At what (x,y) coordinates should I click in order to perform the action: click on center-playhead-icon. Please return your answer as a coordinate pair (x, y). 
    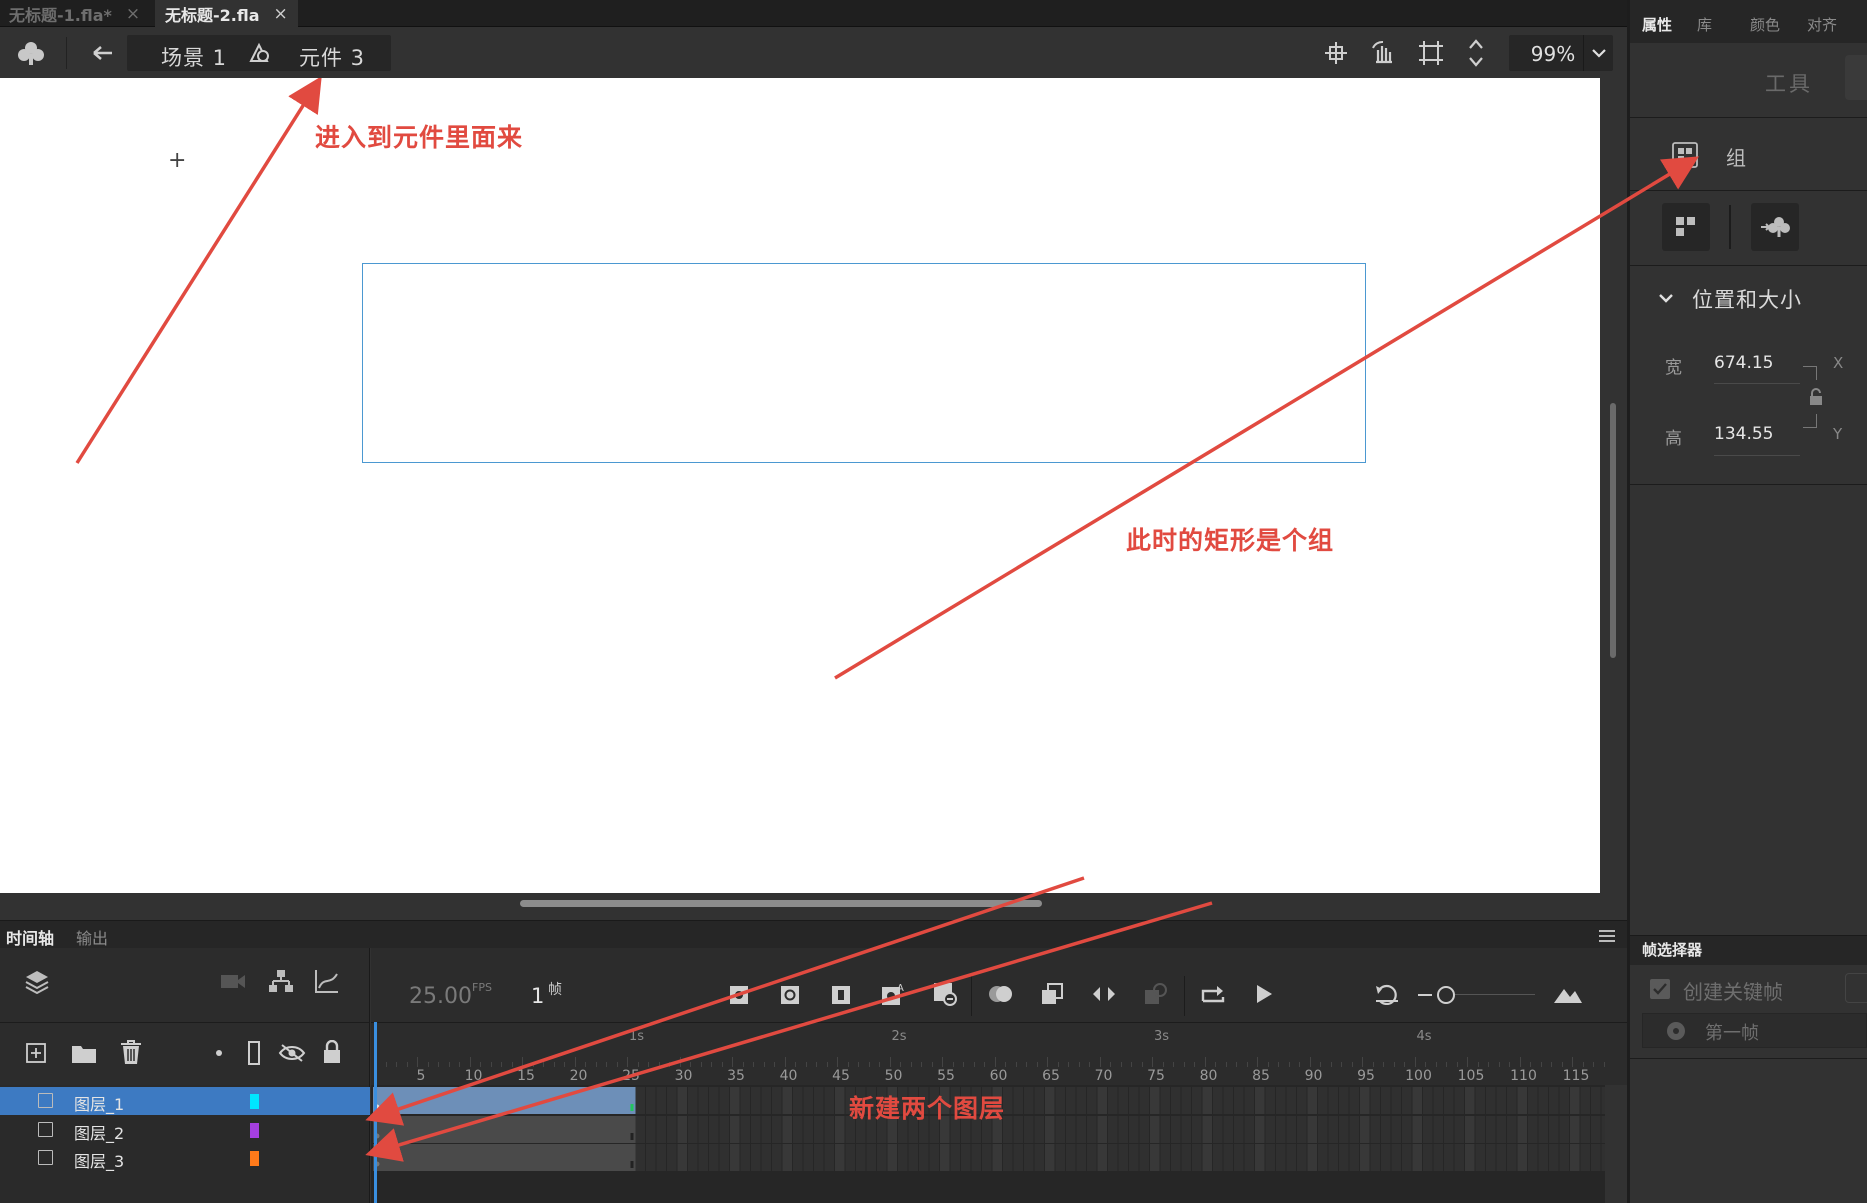
    Looking at the image, I should click on (1387, 994).